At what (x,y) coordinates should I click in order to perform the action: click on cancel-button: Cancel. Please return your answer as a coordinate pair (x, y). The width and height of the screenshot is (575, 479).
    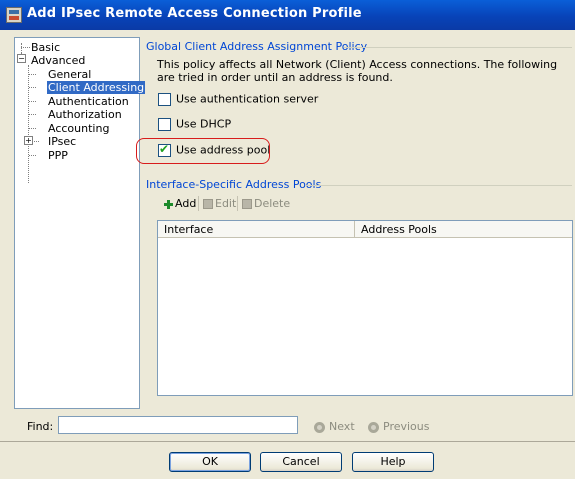
    Looking at the image, I should click on (301, 462).